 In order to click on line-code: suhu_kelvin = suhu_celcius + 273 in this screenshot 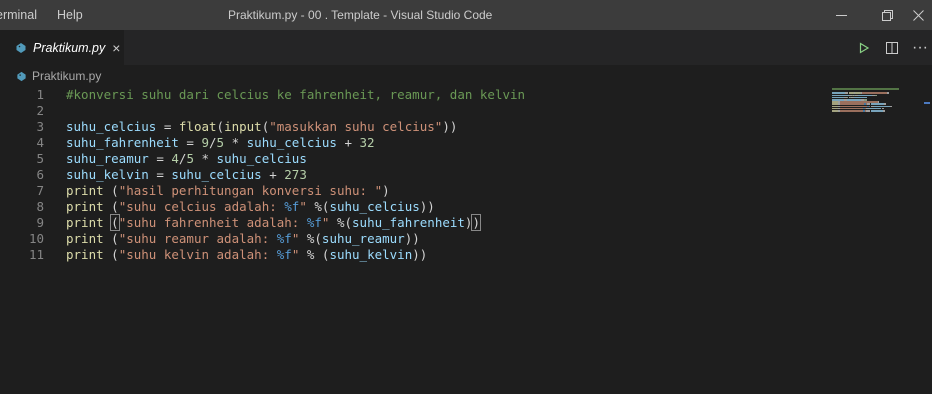, I will do `click(186, 175)`.